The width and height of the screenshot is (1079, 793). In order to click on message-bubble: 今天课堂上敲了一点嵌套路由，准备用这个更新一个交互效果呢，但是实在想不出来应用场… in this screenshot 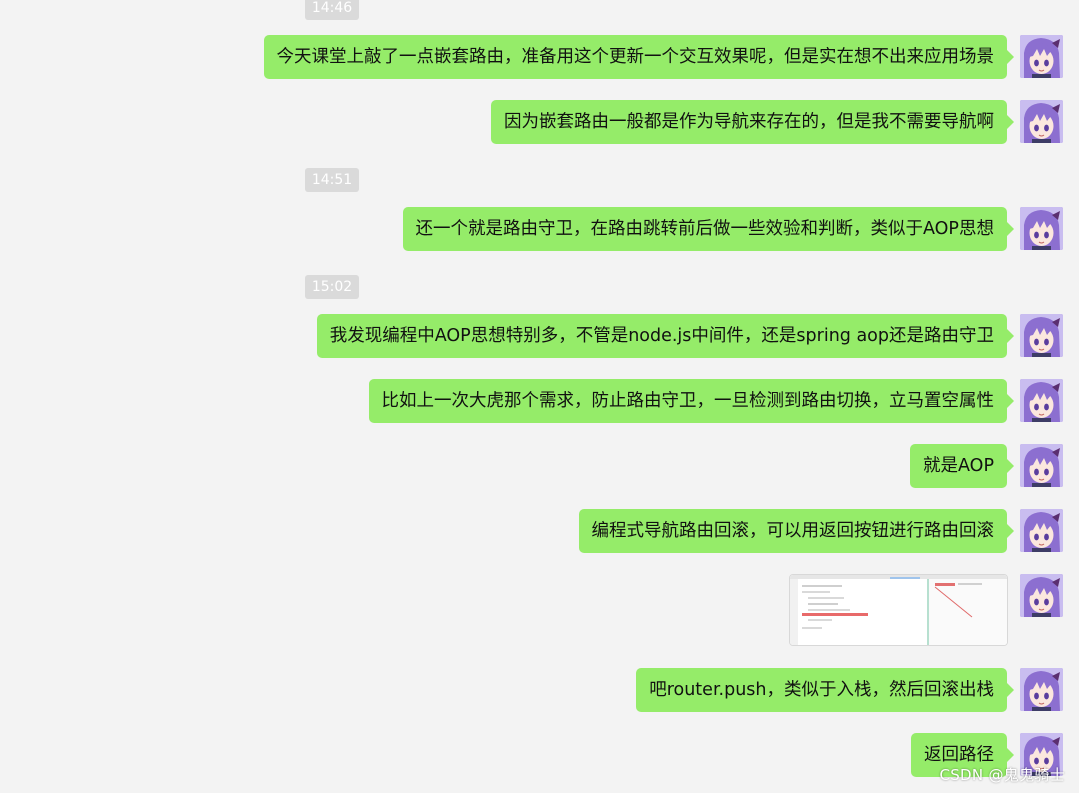, I will do `click(638, 57)`.